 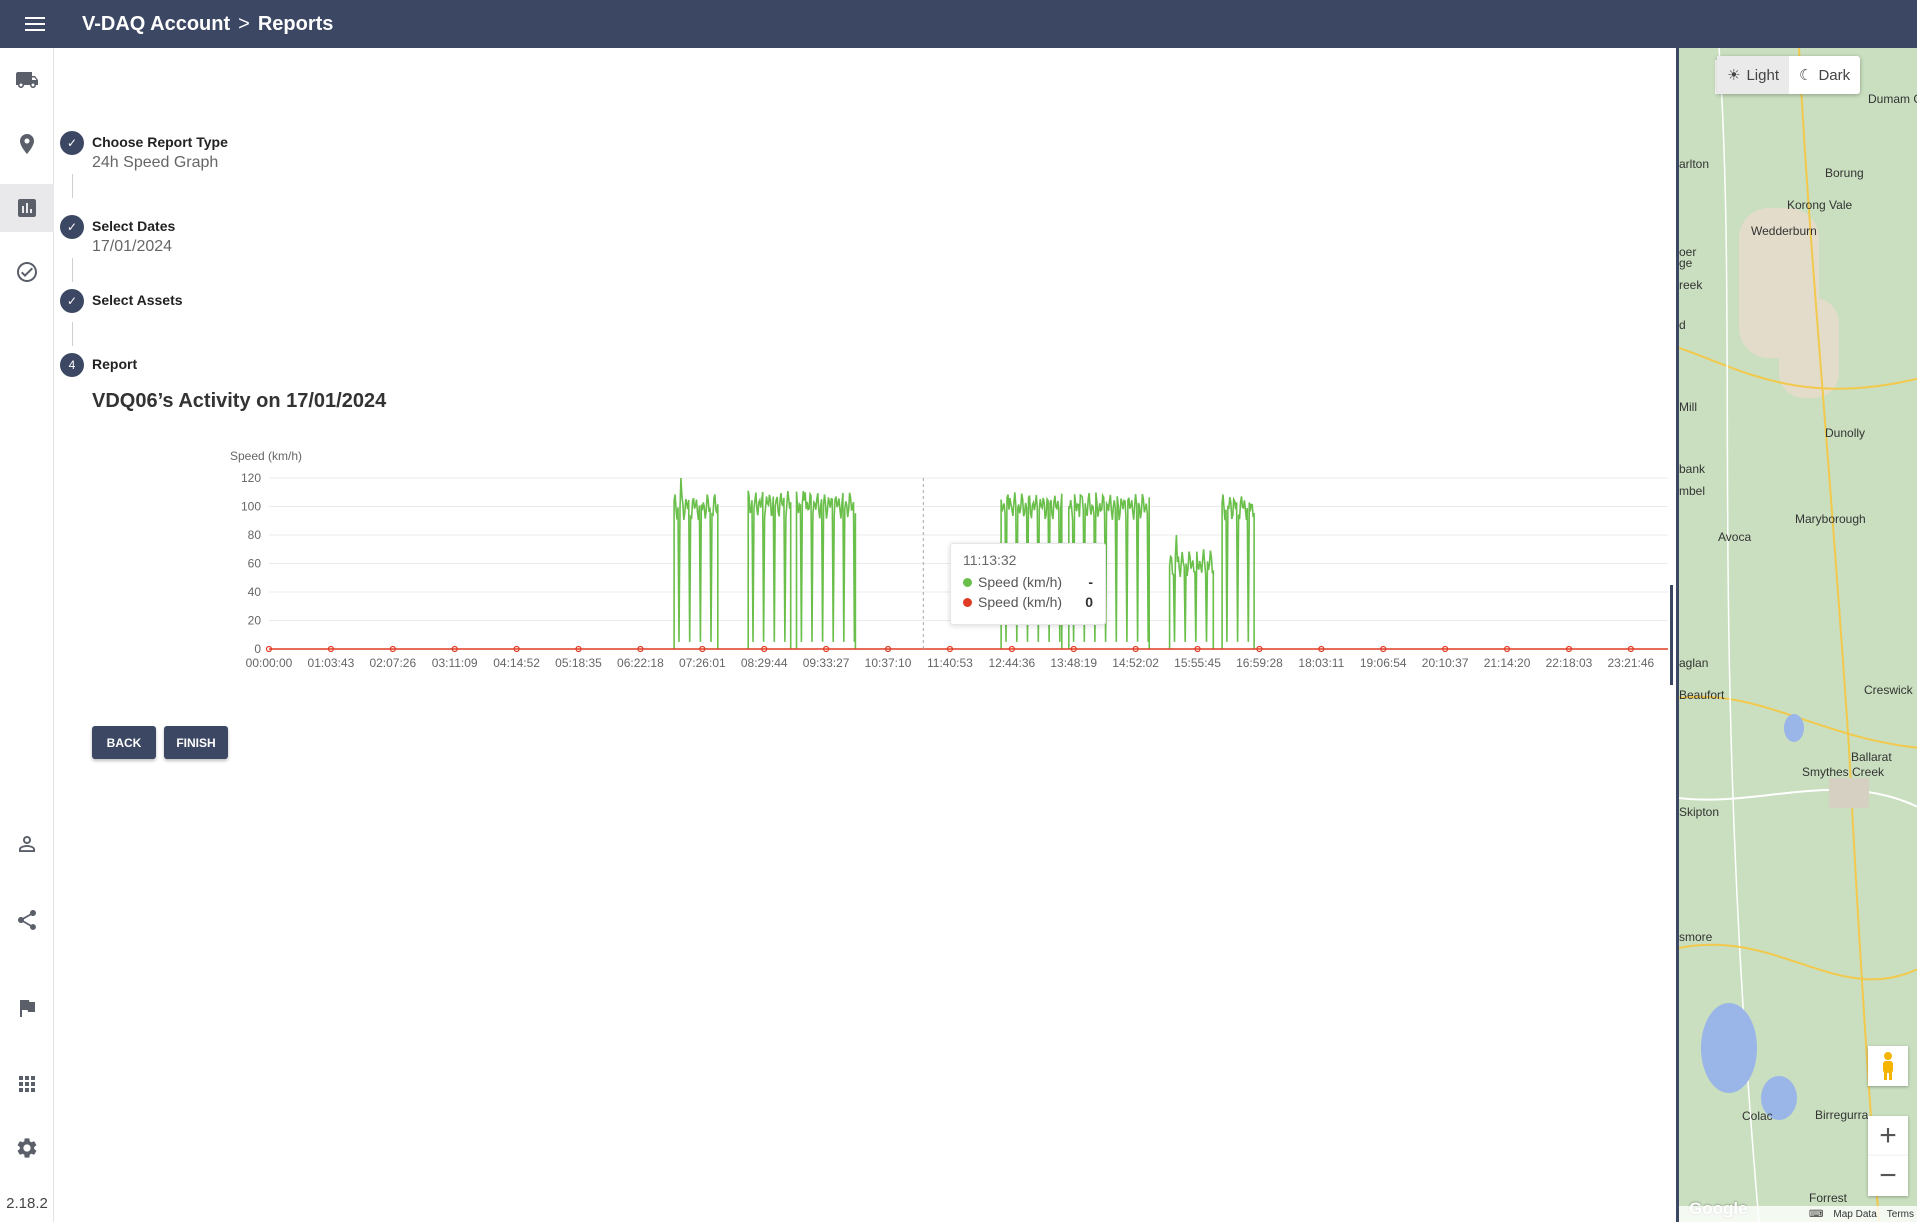 What do you see at coordinates (702, 663) in the screenshot?
I see `x-tick-label: 07:26:01` at bounding box center [702, 663].